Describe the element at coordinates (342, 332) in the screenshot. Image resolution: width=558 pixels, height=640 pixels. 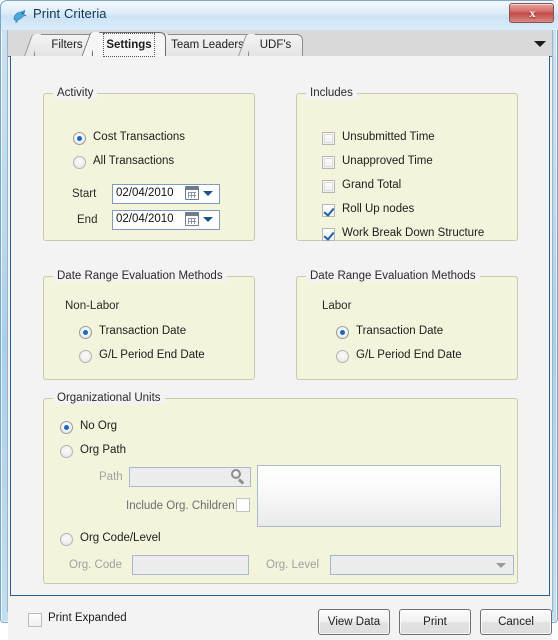
I see `radio-labor-transaction-date` at that location.